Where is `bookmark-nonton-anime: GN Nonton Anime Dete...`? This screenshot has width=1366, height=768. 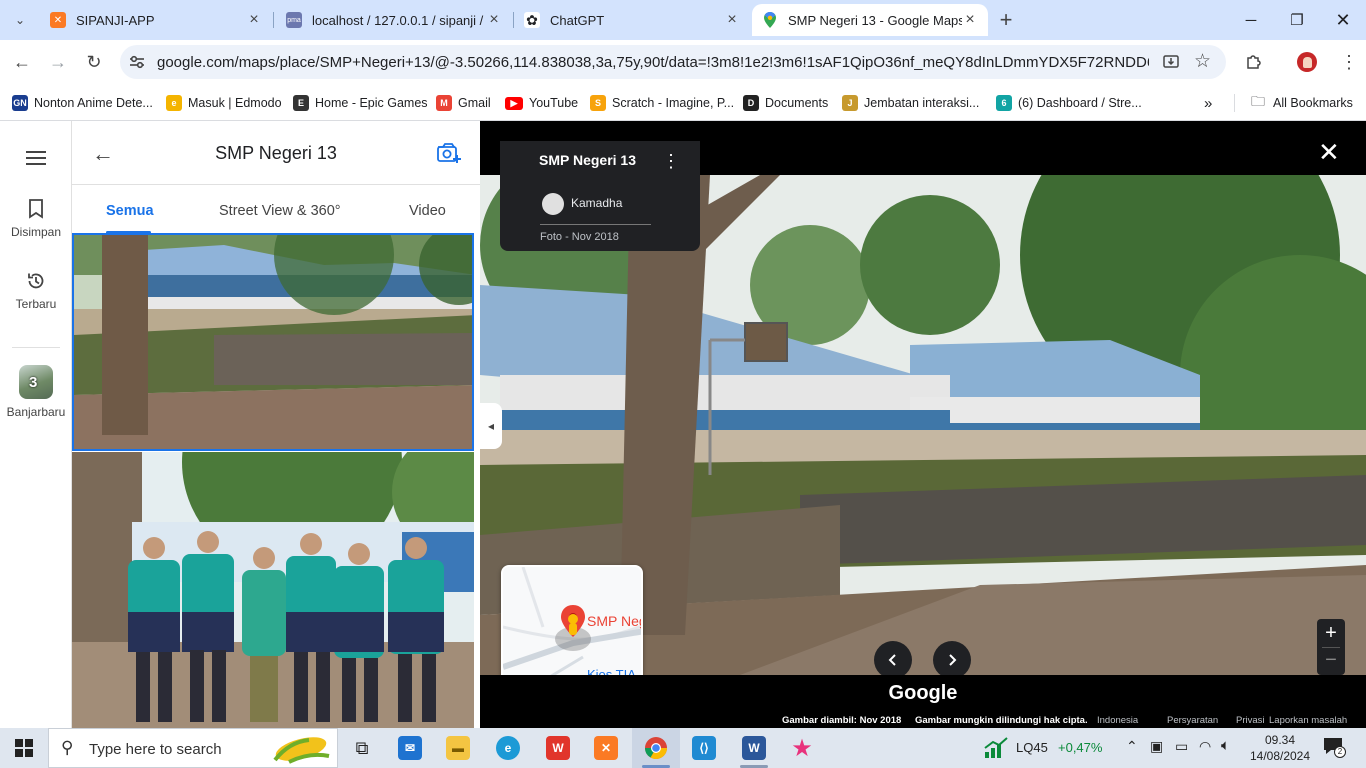
bookmark-nonton-anime: GN Nonton Anime Dete... is located at coordinates (82, 103).